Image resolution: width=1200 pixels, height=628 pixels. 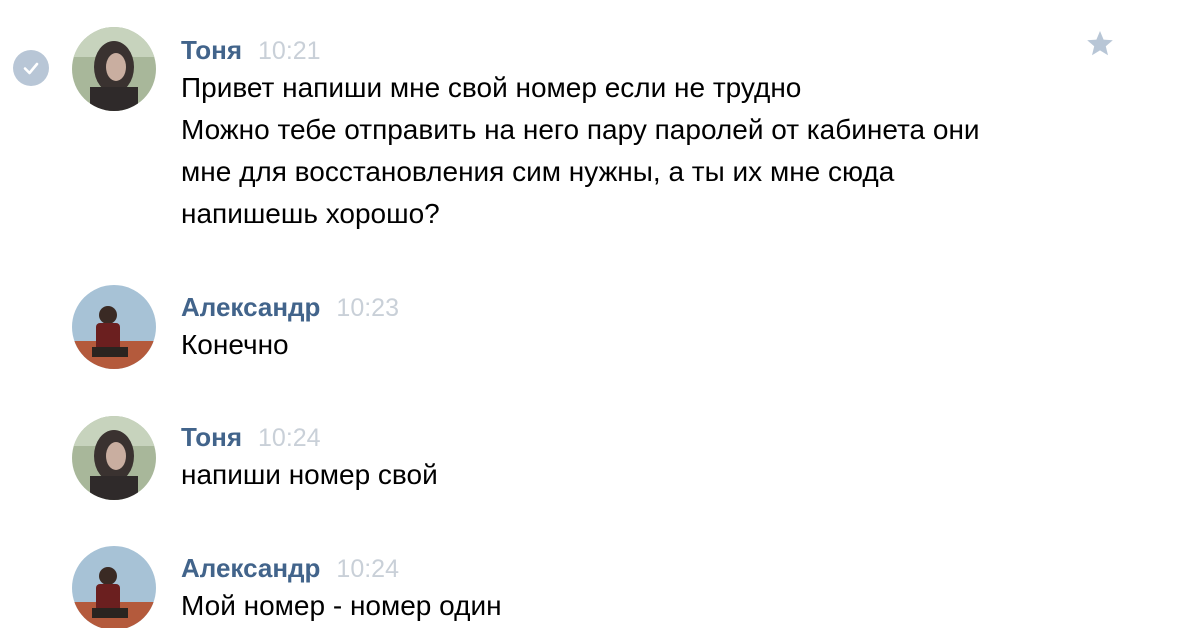 I want to click on message-text: Мой номер - номер один, so click(x=341, y=606).